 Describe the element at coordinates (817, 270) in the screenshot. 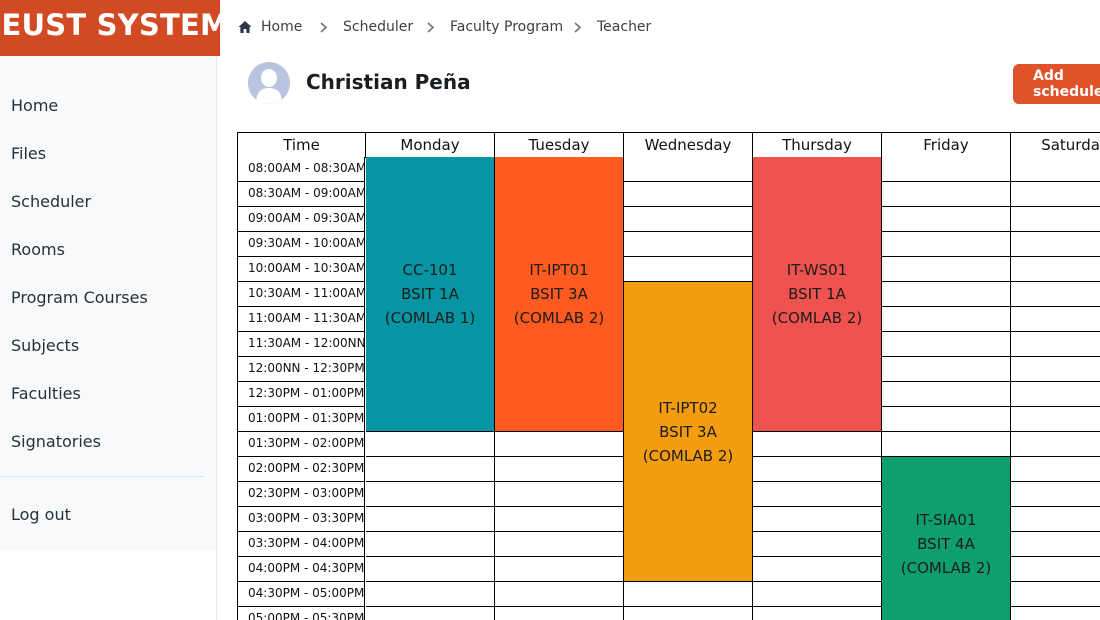

I see `class-subject: IT-WS01` at that location.